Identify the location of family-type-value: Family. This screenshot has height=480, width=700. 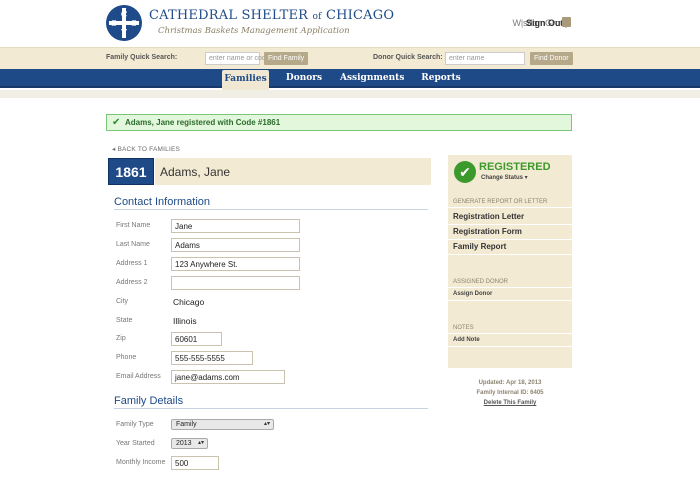
(186, 424).